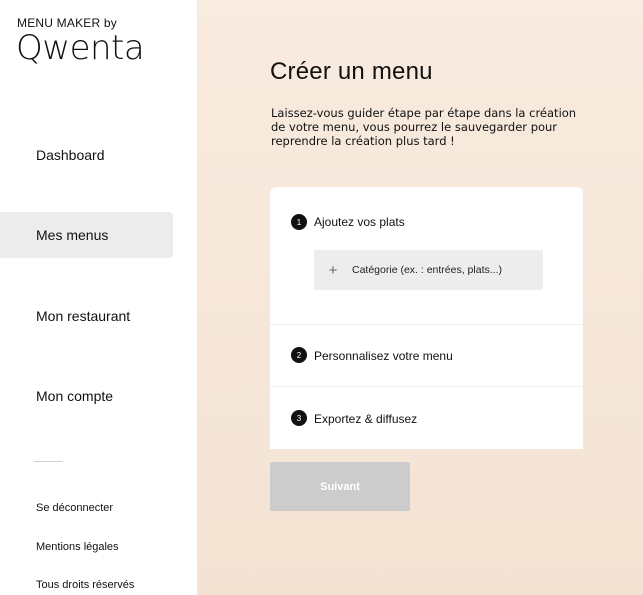 The image size is (643, 595). Describe the element at coordinates (85, 585) in the screenshot. I see `rights-link: Tous droits réservés` at that location.